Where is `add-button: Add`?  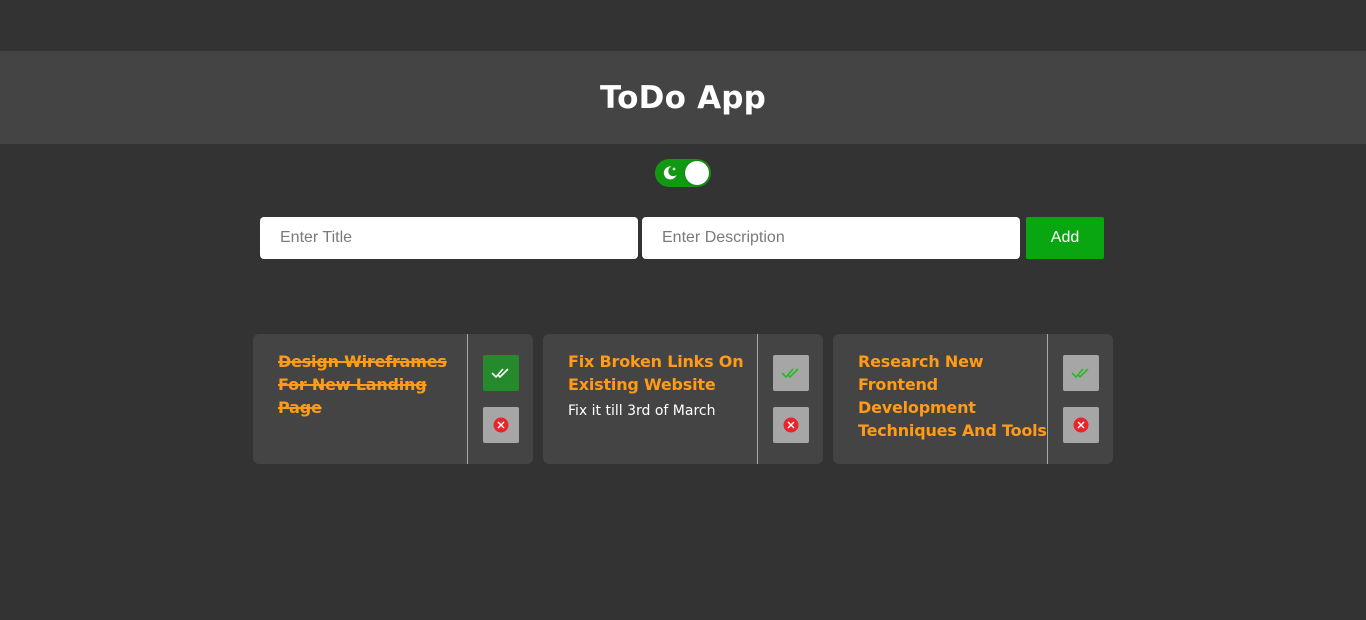 add-button: Add is located at coordinates (1065, 238).